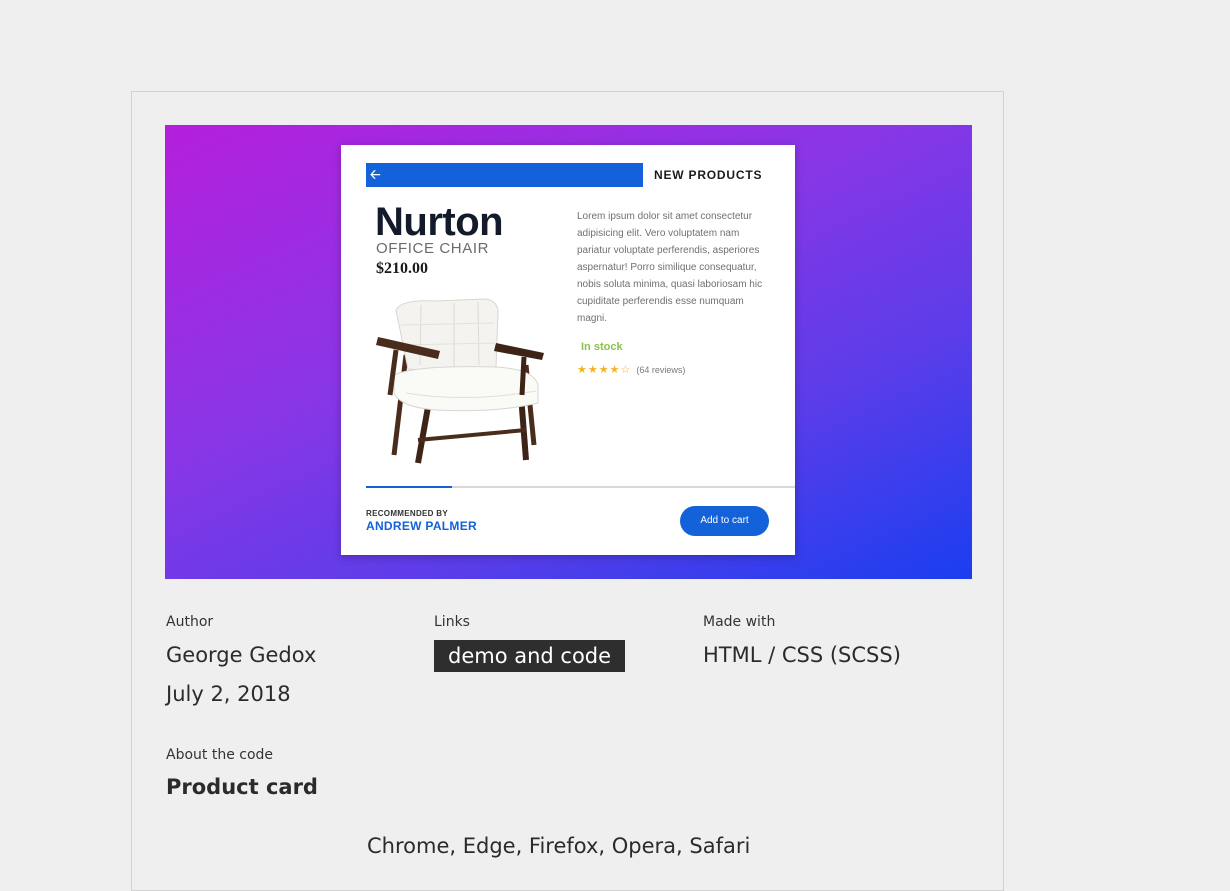 This screenshot has width=1230, height=891. I want to click on about-code-label: About the code, so click(220, 755).